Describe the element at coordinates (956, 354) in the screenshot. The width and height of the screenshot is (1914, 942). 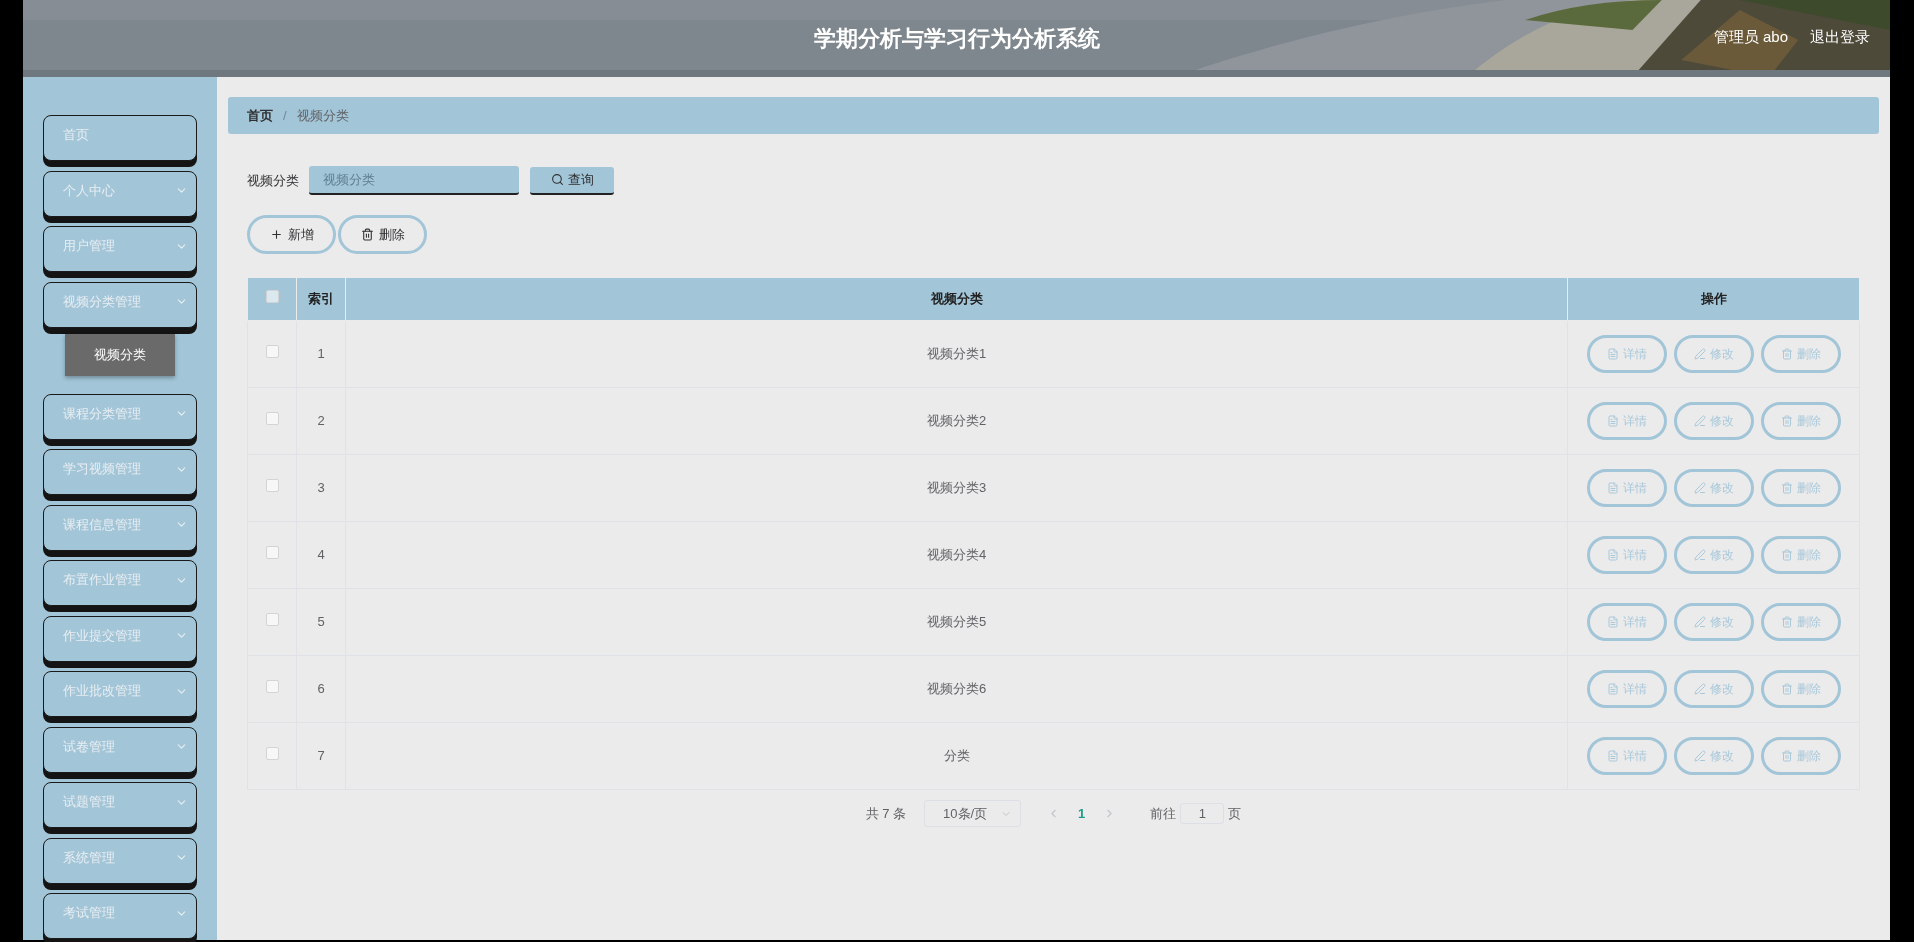
I see `table-cell: 视频分类1` at that location.